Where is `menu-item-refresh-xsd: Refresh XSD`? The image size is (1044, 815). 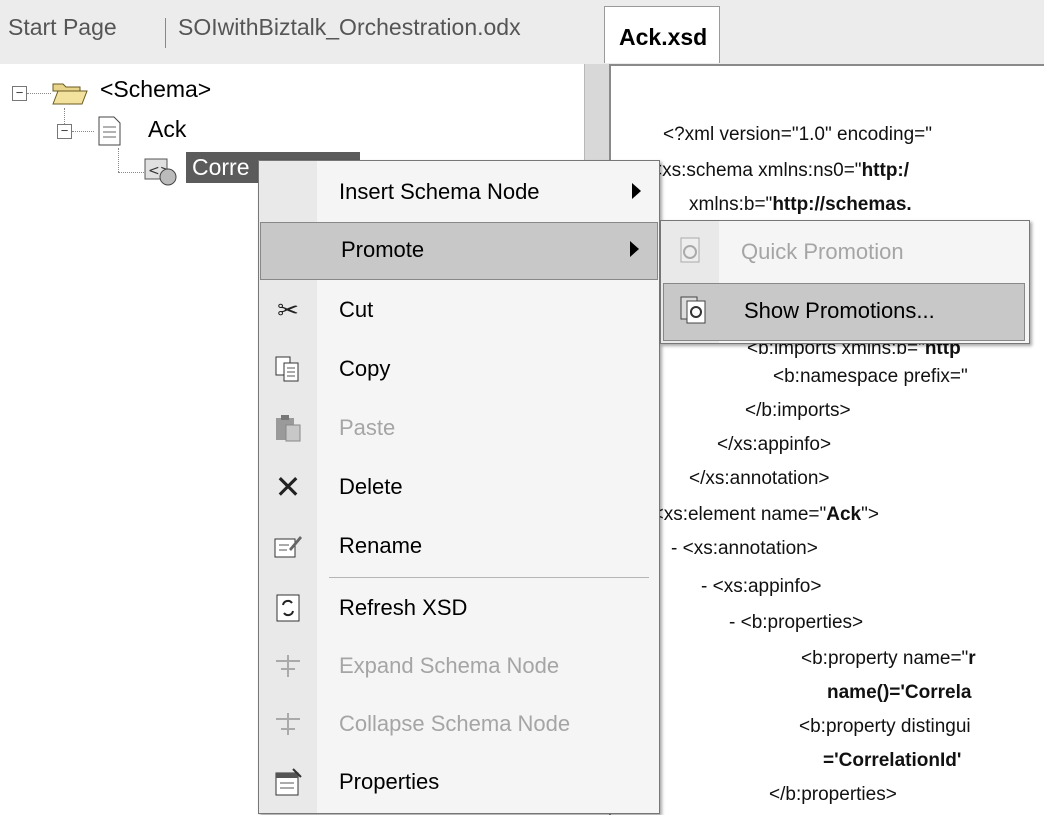
menu-item-refresh-xsd: Refresh XSD is located at coordinates (459, 609).